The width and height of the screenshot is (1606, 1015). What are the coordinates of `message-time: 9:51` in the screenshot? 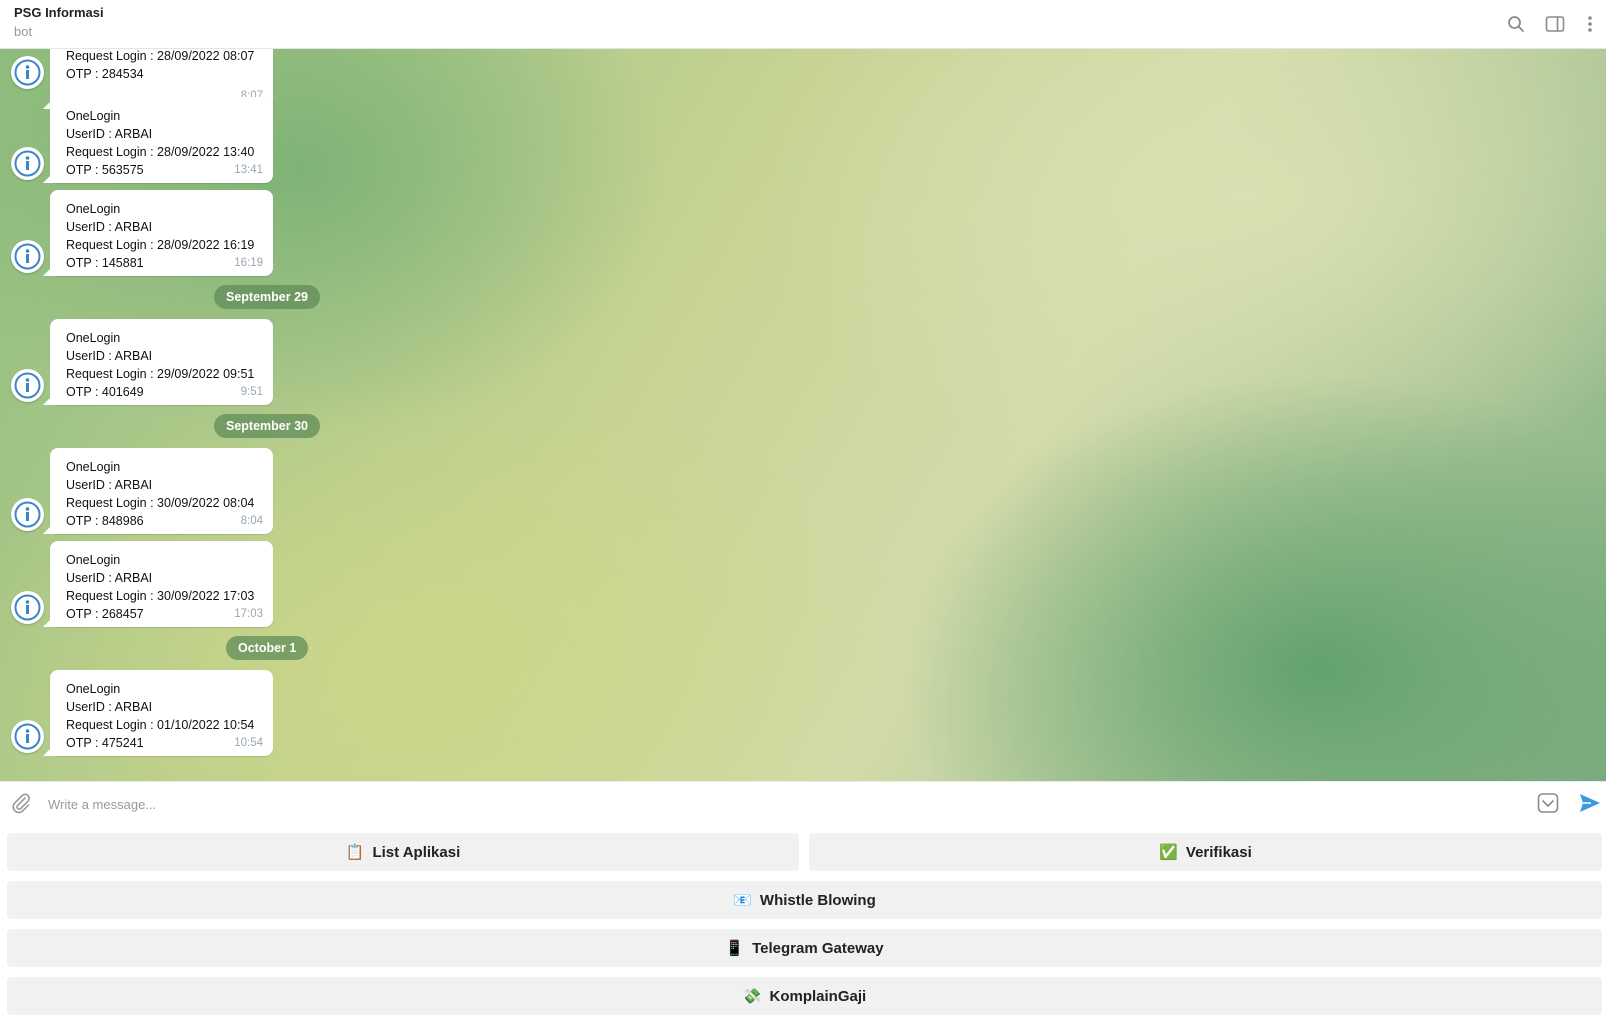 It's located at (251, 392).